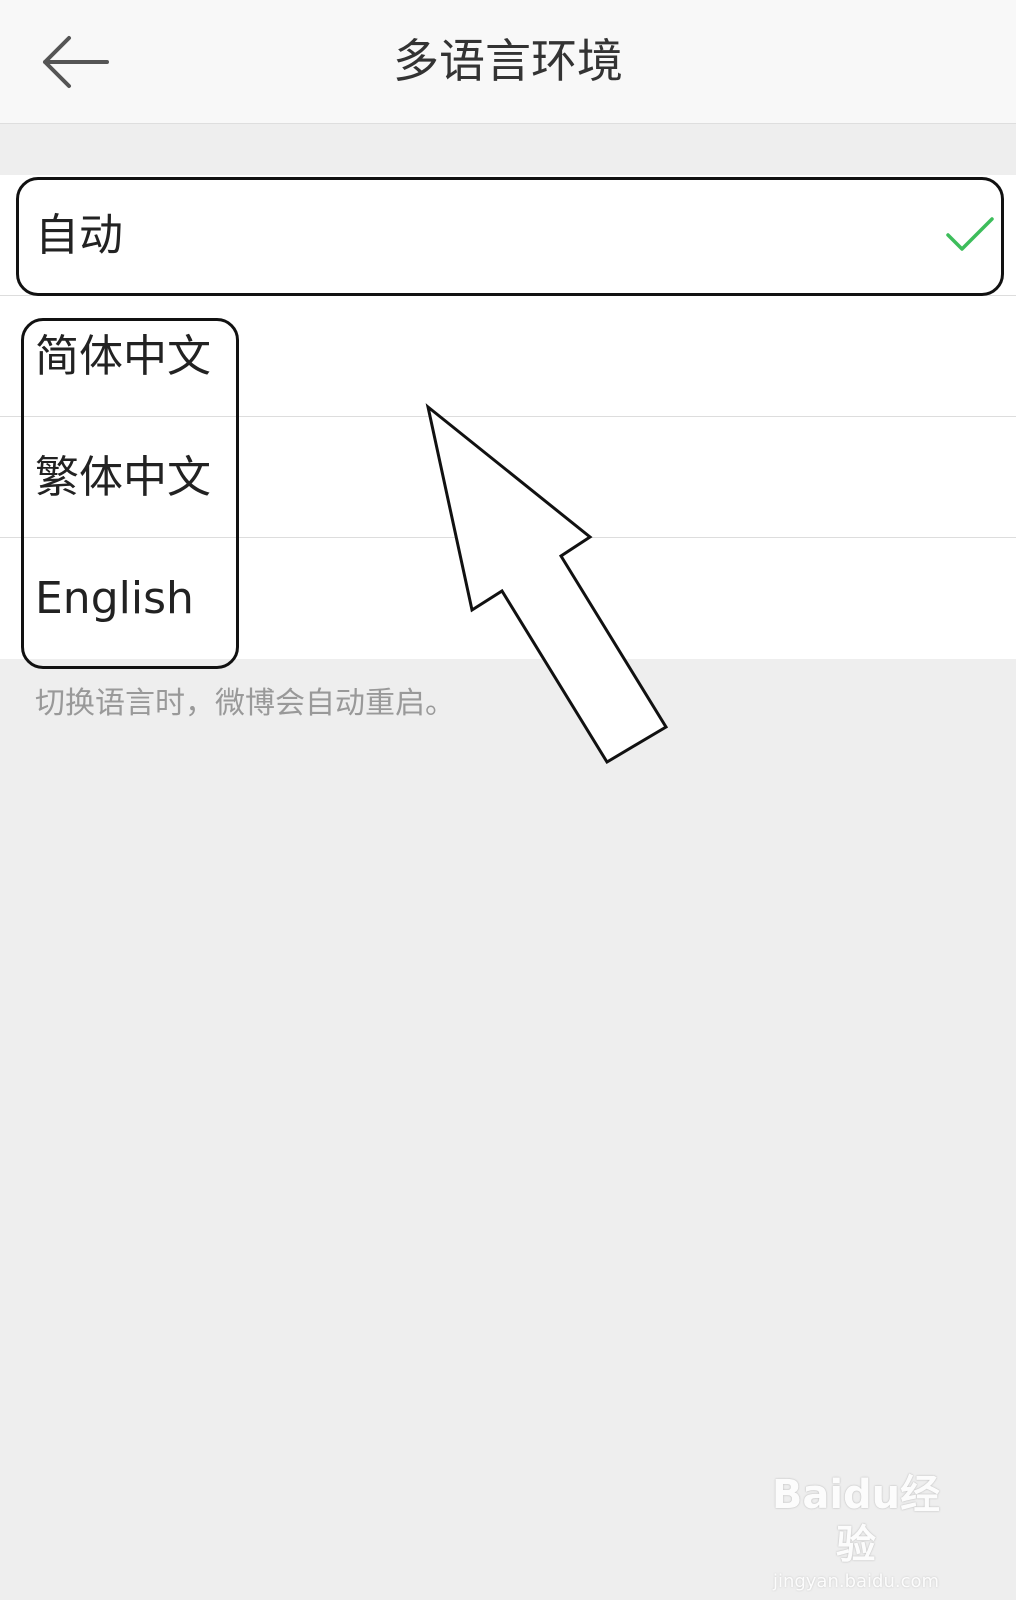  I want to click on page-title: 多语言环境, so click(508, 61).